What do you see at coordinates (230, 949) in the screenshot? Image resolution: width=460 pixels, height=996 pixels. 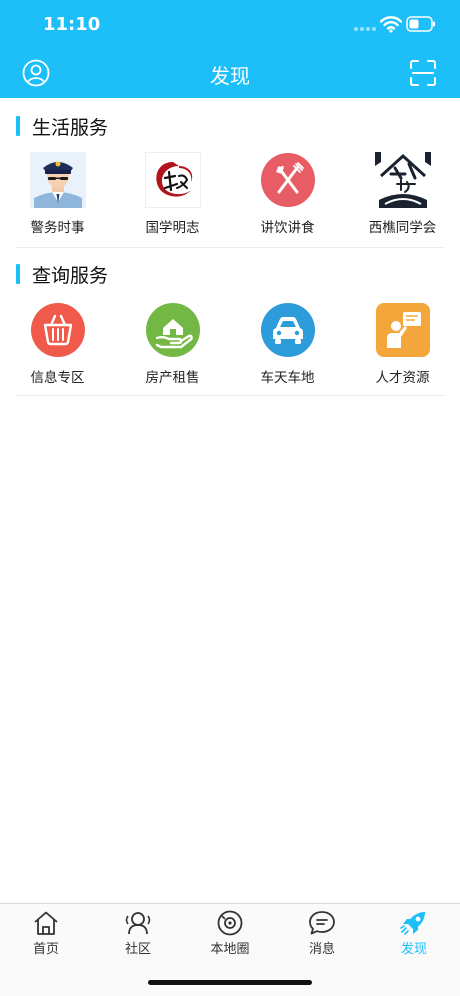 I see `tab-label: 本地圈` at bounding box center [230, 949].